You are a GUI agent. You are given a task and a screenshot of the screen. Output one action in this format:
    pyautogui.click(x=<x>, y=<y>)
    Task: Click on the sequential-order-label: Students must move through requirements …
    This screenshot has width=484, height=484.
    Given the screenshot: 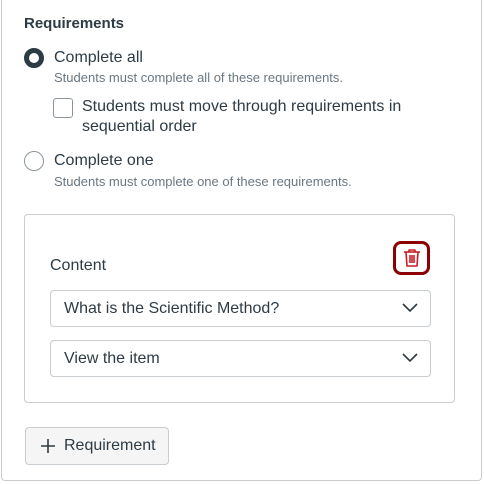 What is the action you would take?
    pyautogui.click(x=247, y=117)
    